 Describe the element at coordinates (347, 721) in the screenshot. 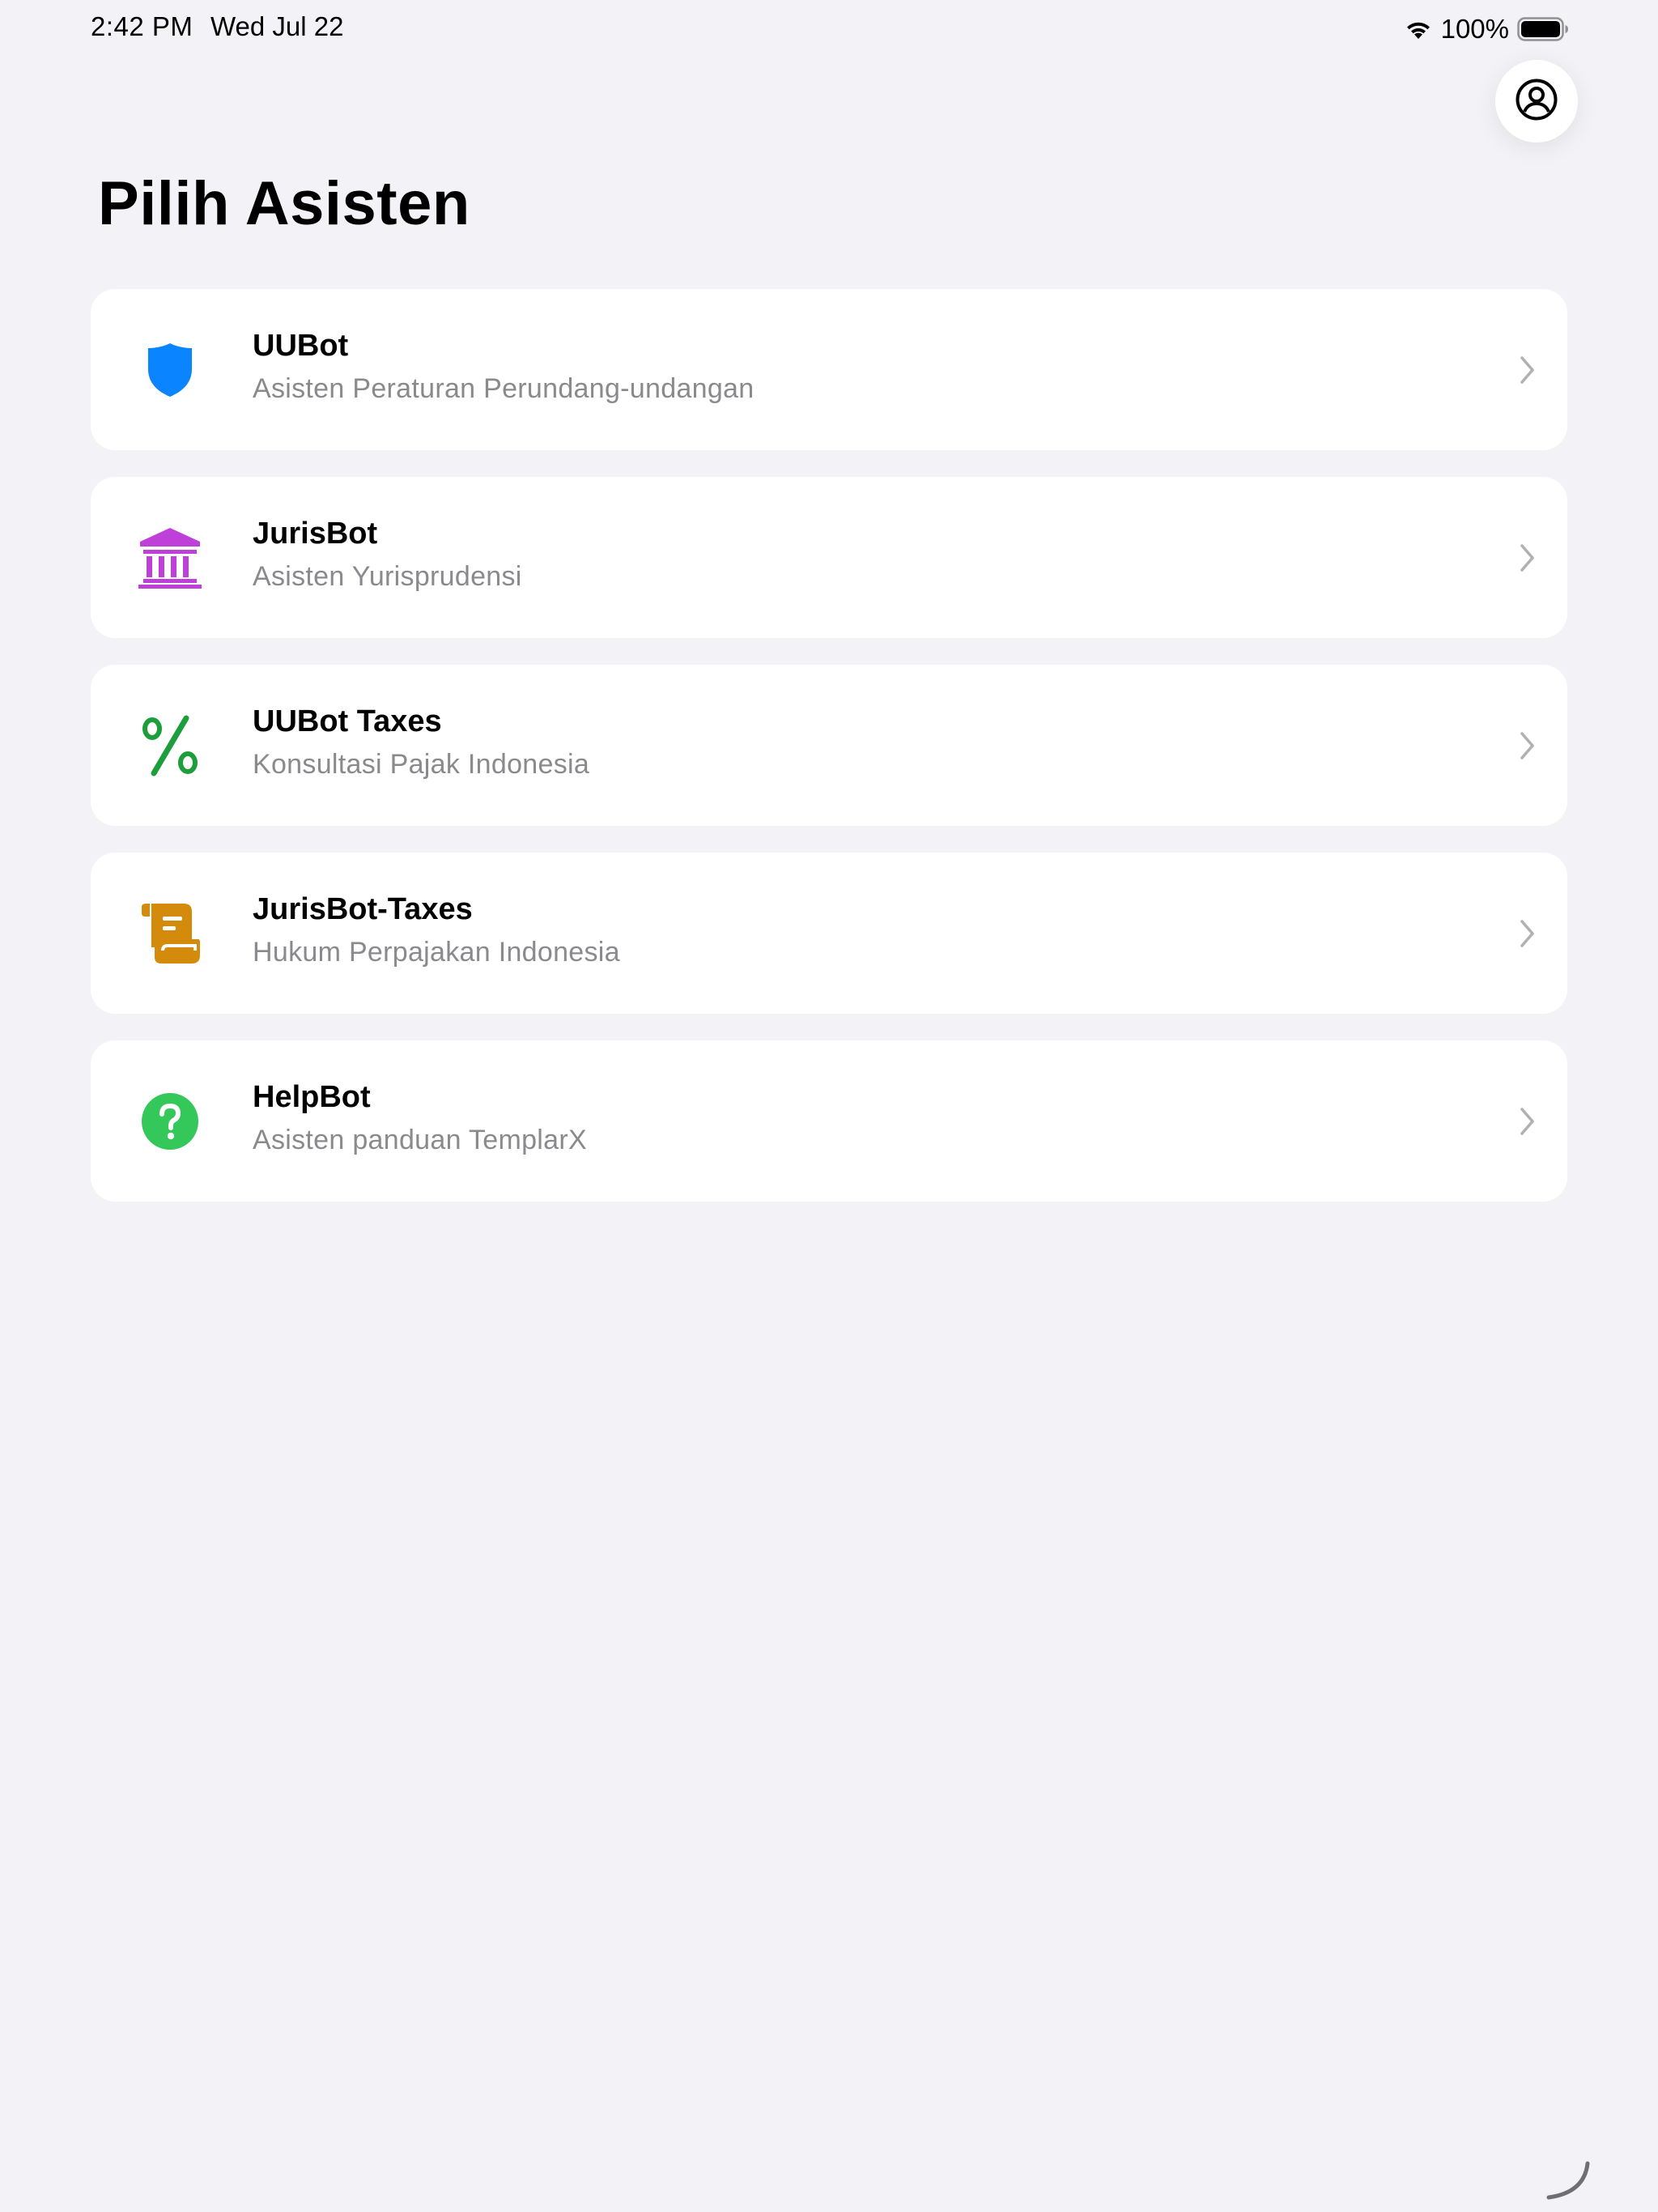

I see `card-title: UUBot Taxes` at that location.